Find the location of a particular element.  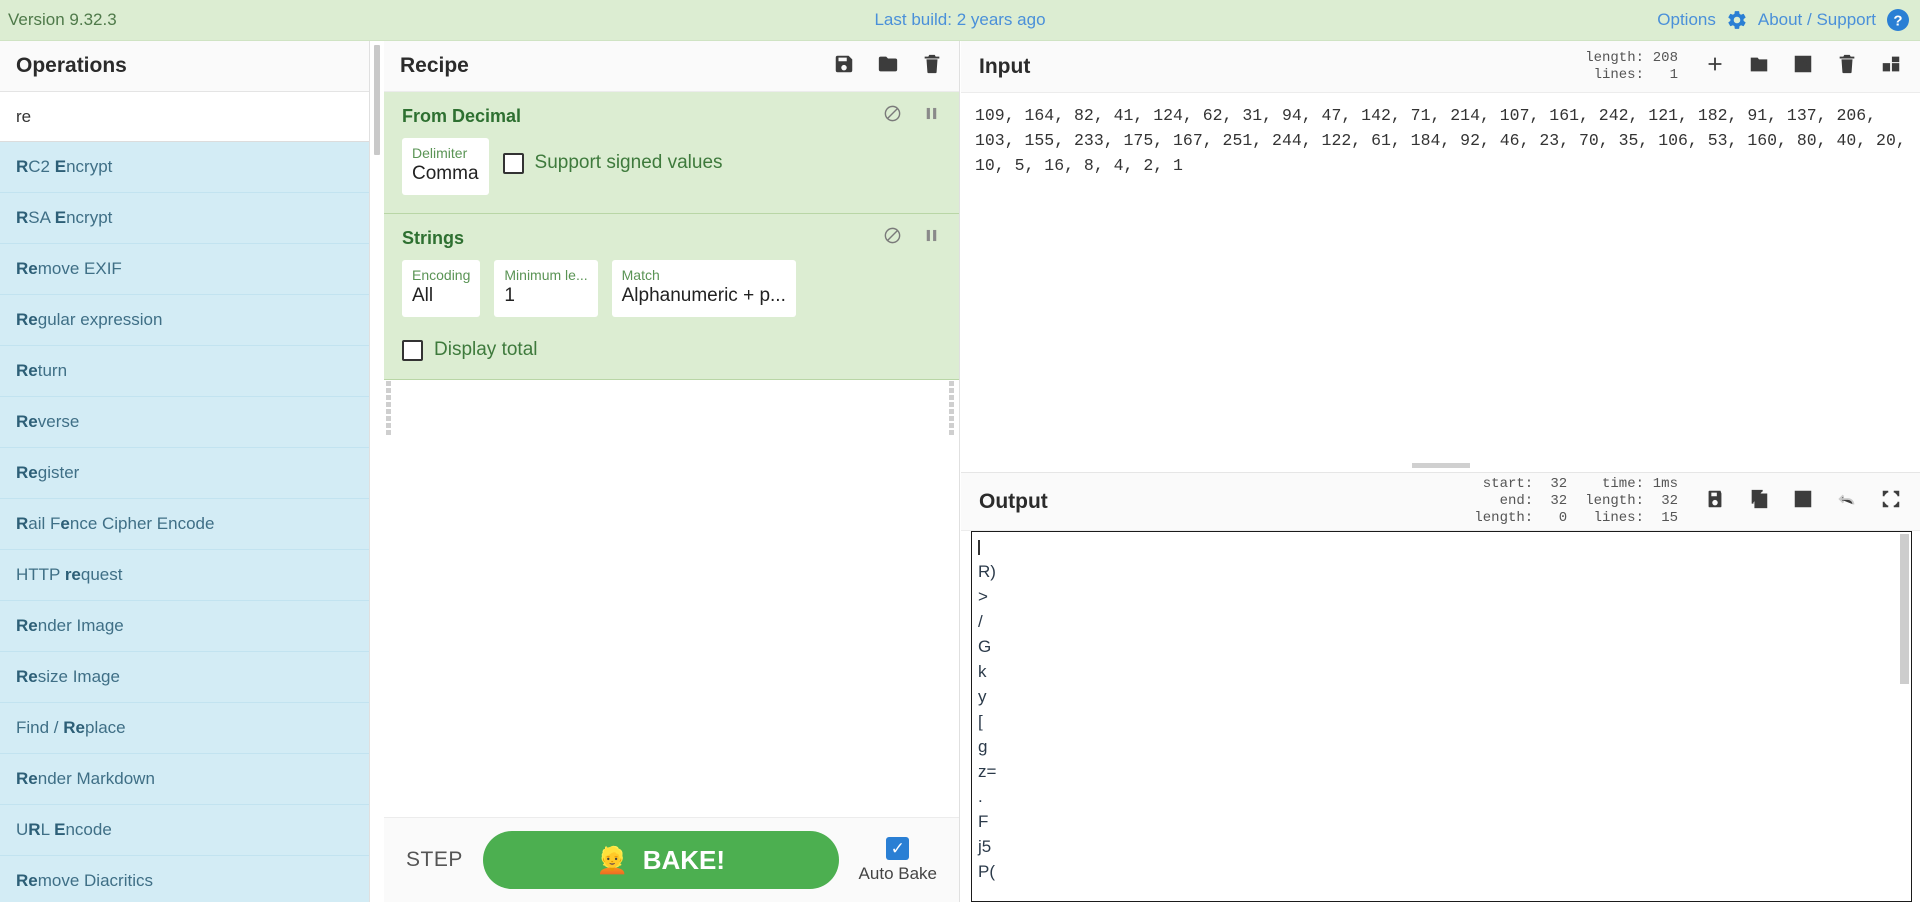

recipe-header-icons is located at coordinates (888, 66).